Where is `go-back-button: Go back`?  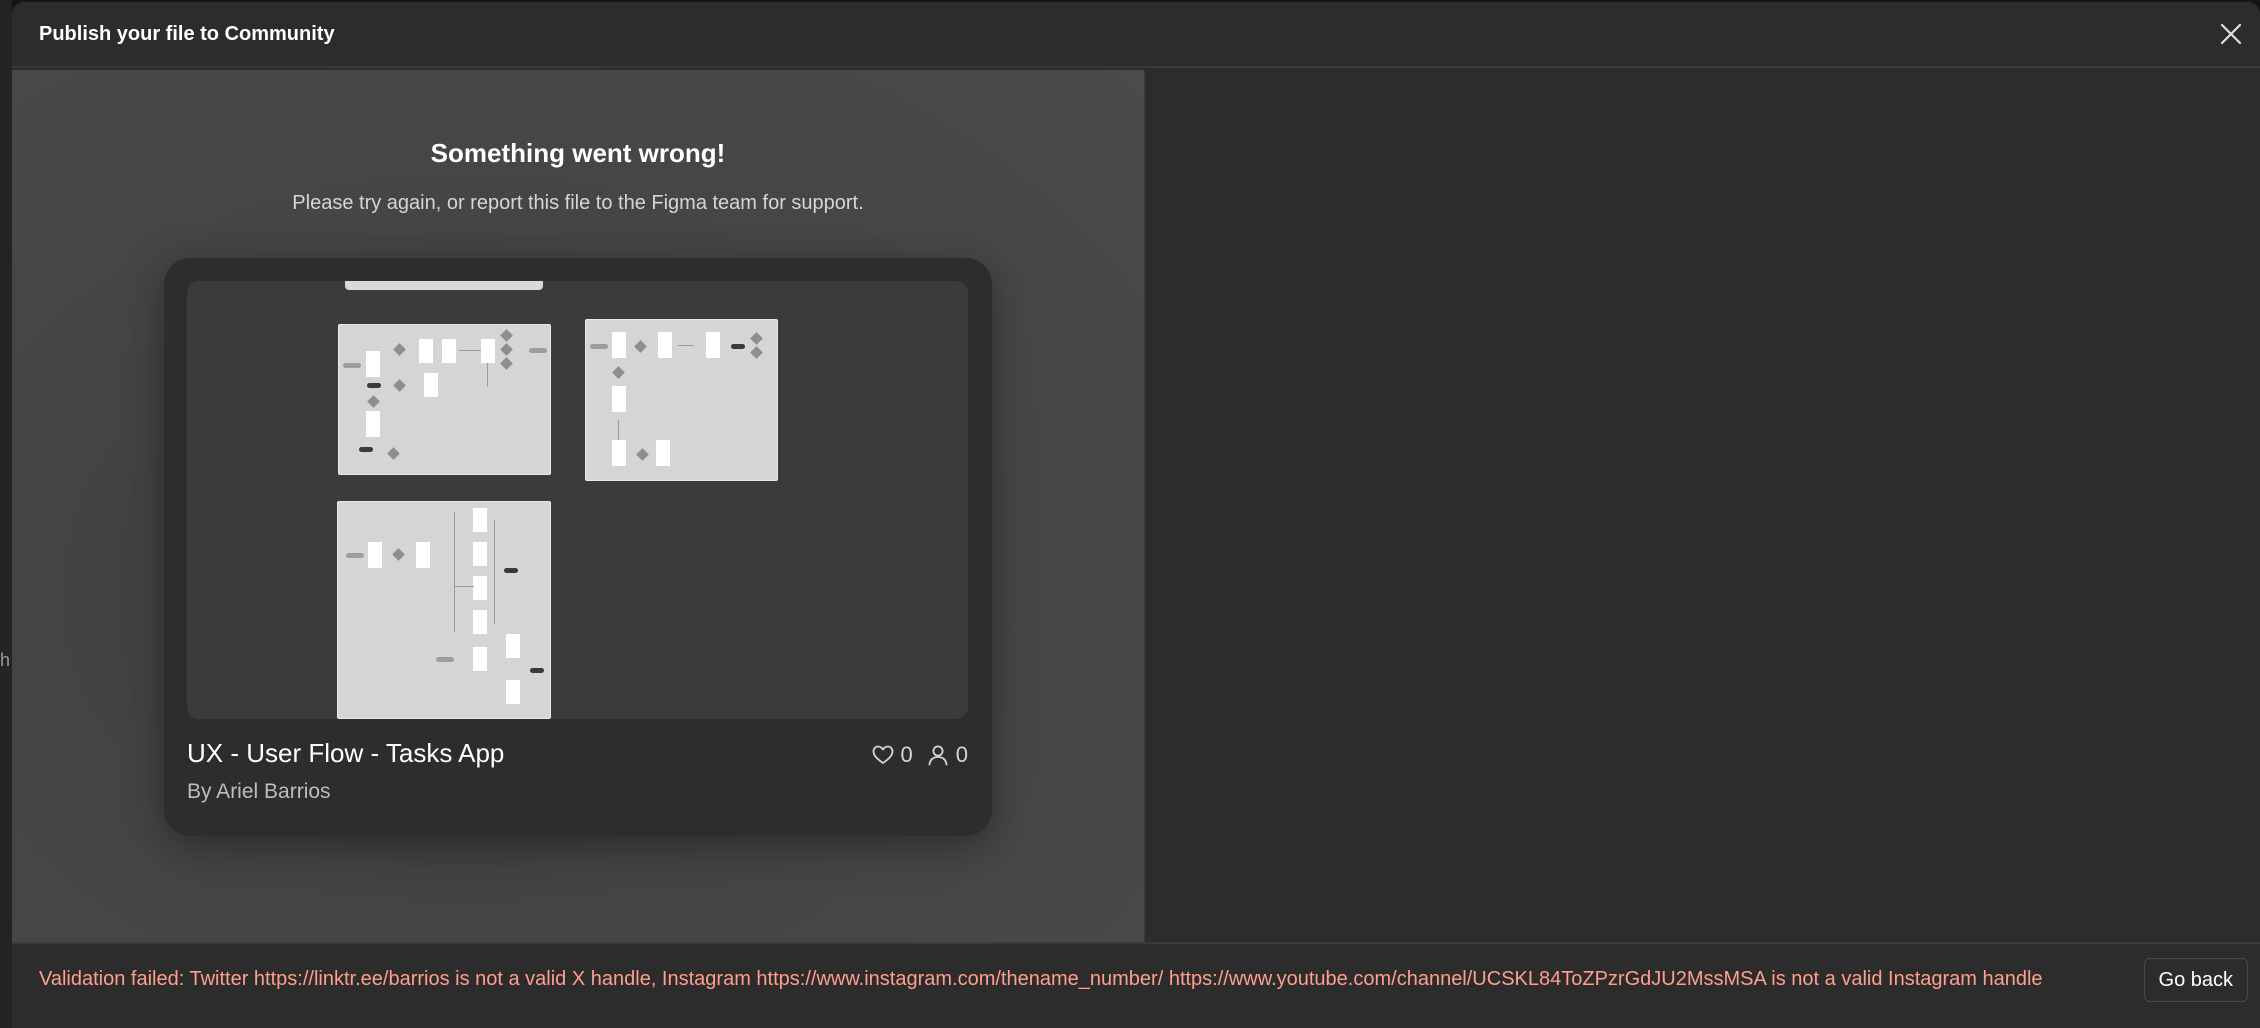
go-back-button: Go back is located at coordinates (2195, 980).